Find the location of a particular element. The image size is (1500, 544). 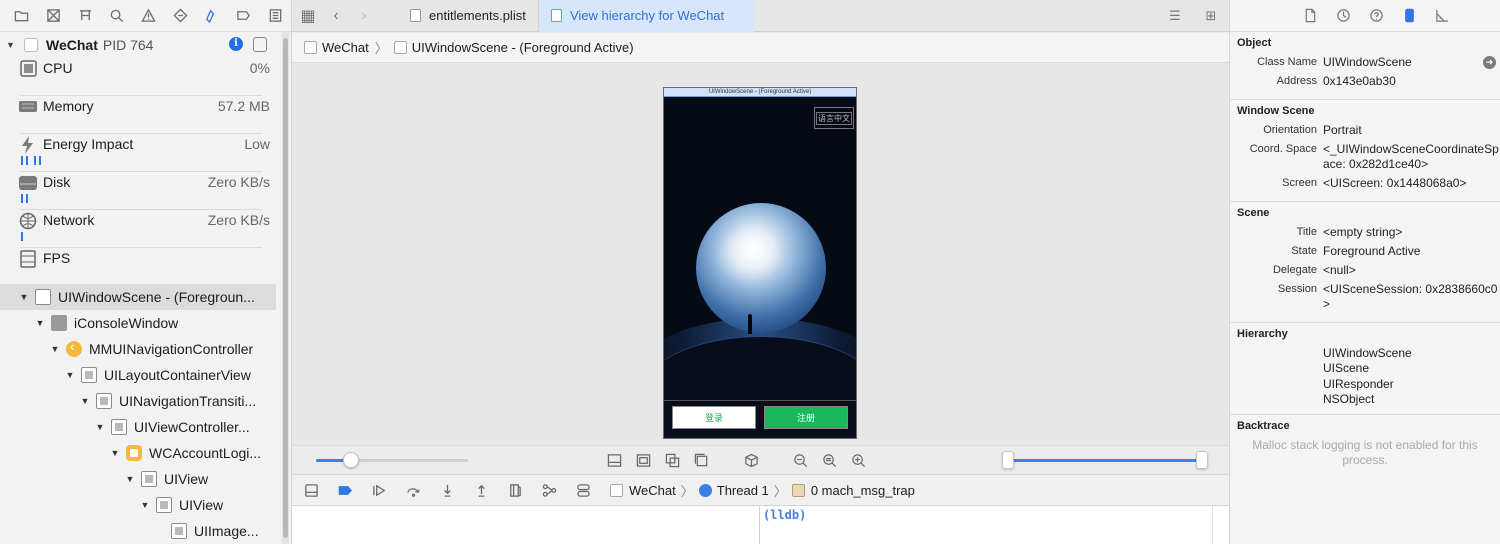

zoom-in-icon is located at coordinates (858, 460).